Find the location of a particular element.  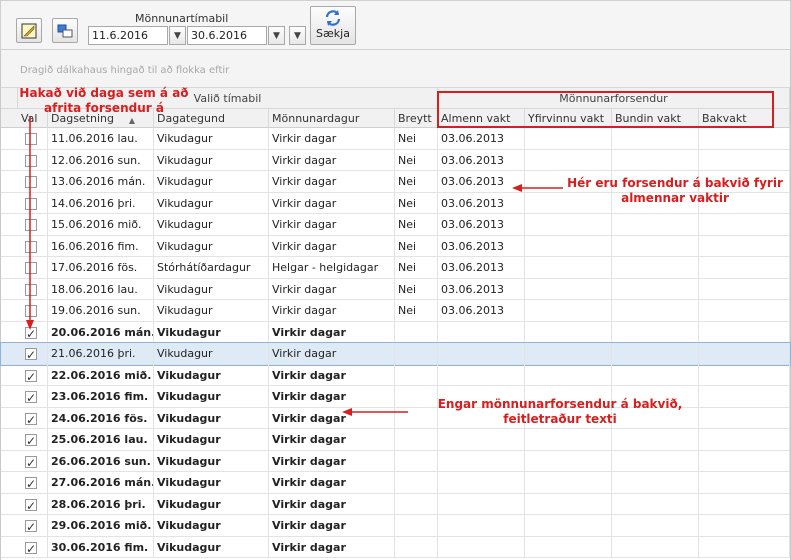

arrowhead-no-basis is located at coordinates (347, 412).